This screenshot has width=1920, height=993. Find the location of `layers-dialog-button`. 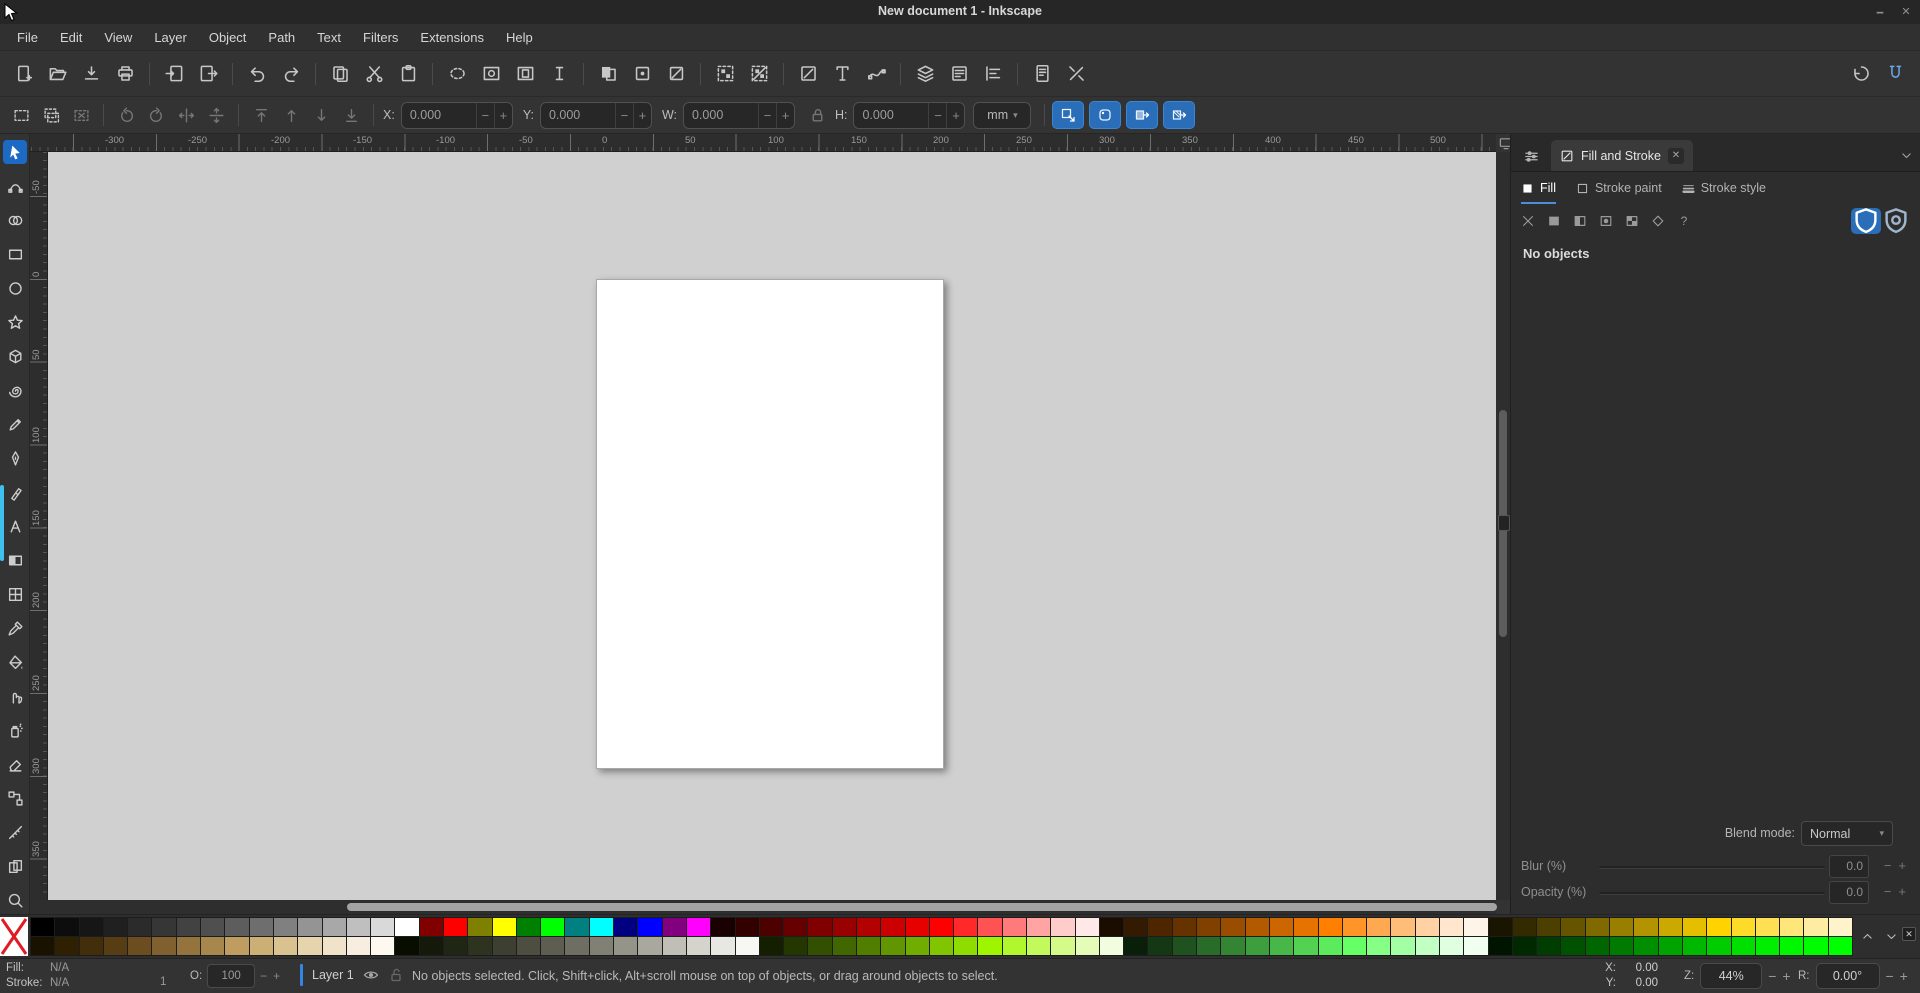

layers-dialog-button is located at coordinates (925, 74).